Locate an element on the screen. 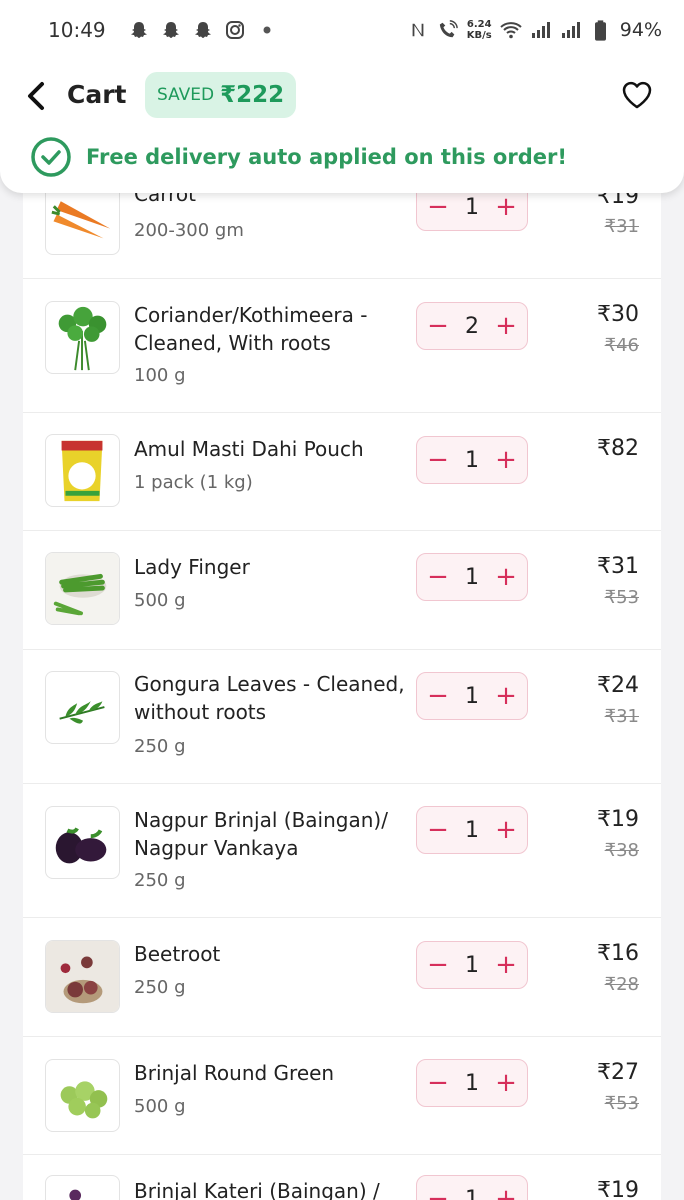 This screenshot has height=1200, width=684. notification-dot-icon is located at coordinates (267, 30).